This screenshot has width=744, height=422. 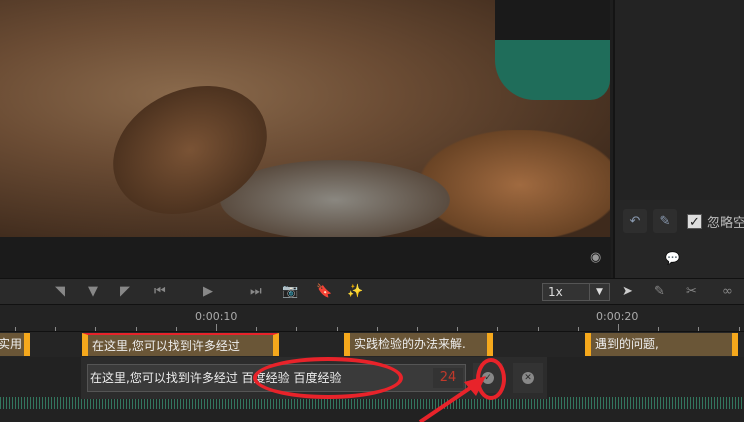 I want to click on pointer-tool-icon: ➤, so click(x=627, y=292).